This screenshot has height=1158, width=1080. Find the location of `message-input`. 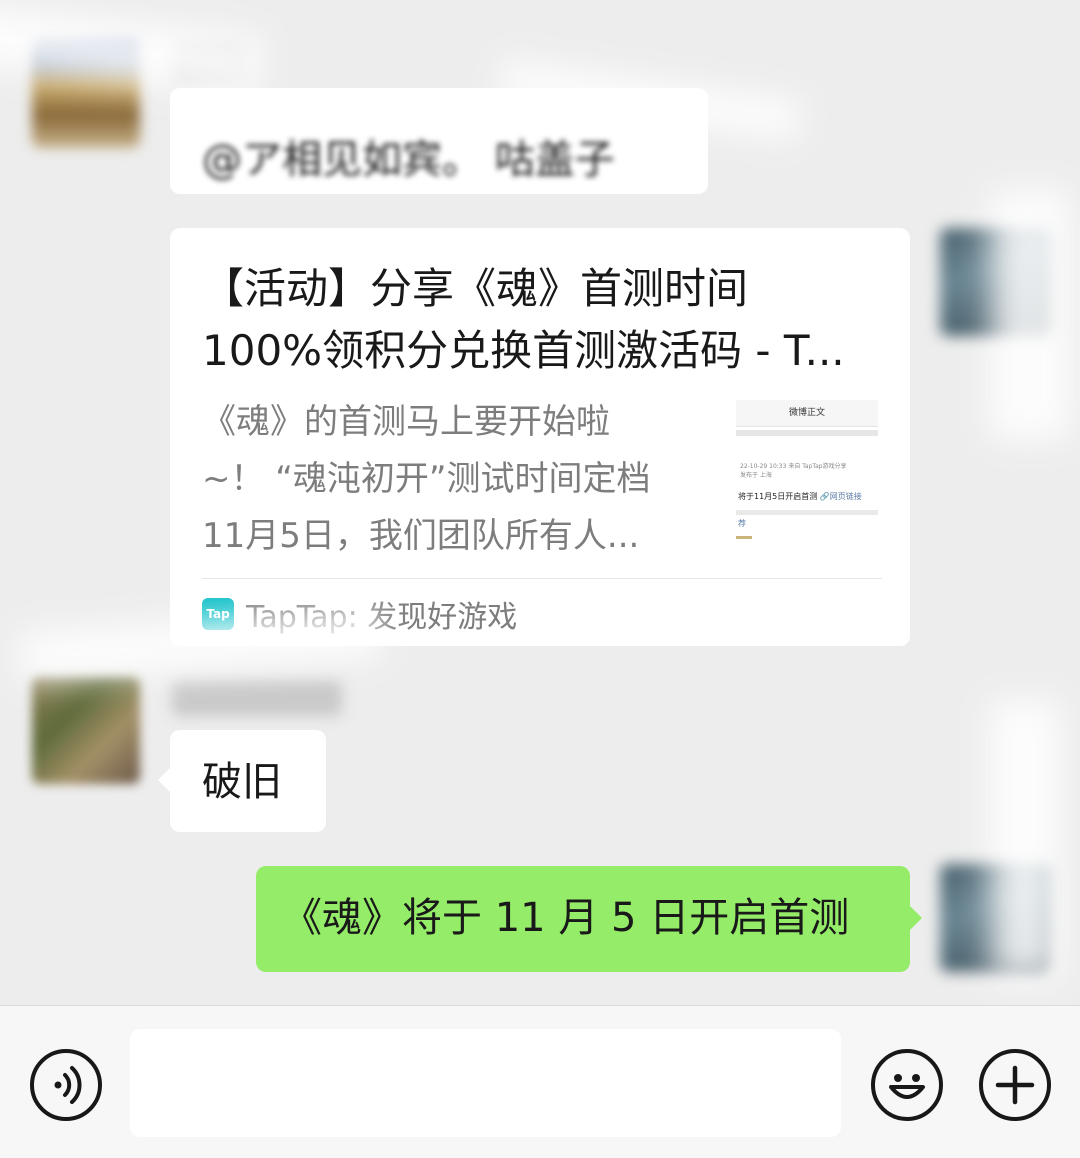

message-input is located at coordinates (485, 1083).